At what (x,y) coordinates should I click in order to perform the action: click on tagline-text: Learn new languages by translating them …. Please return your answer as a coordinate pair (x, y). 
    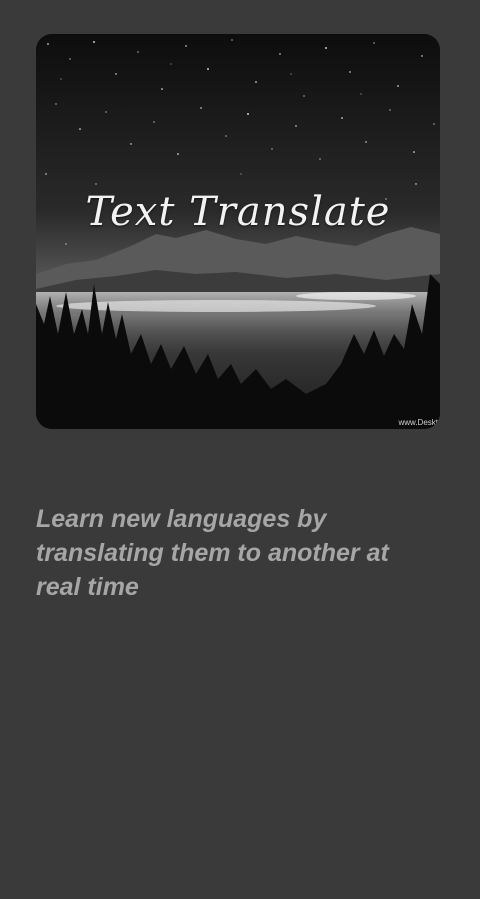
    Looking at the image, I should click on (212, 553).